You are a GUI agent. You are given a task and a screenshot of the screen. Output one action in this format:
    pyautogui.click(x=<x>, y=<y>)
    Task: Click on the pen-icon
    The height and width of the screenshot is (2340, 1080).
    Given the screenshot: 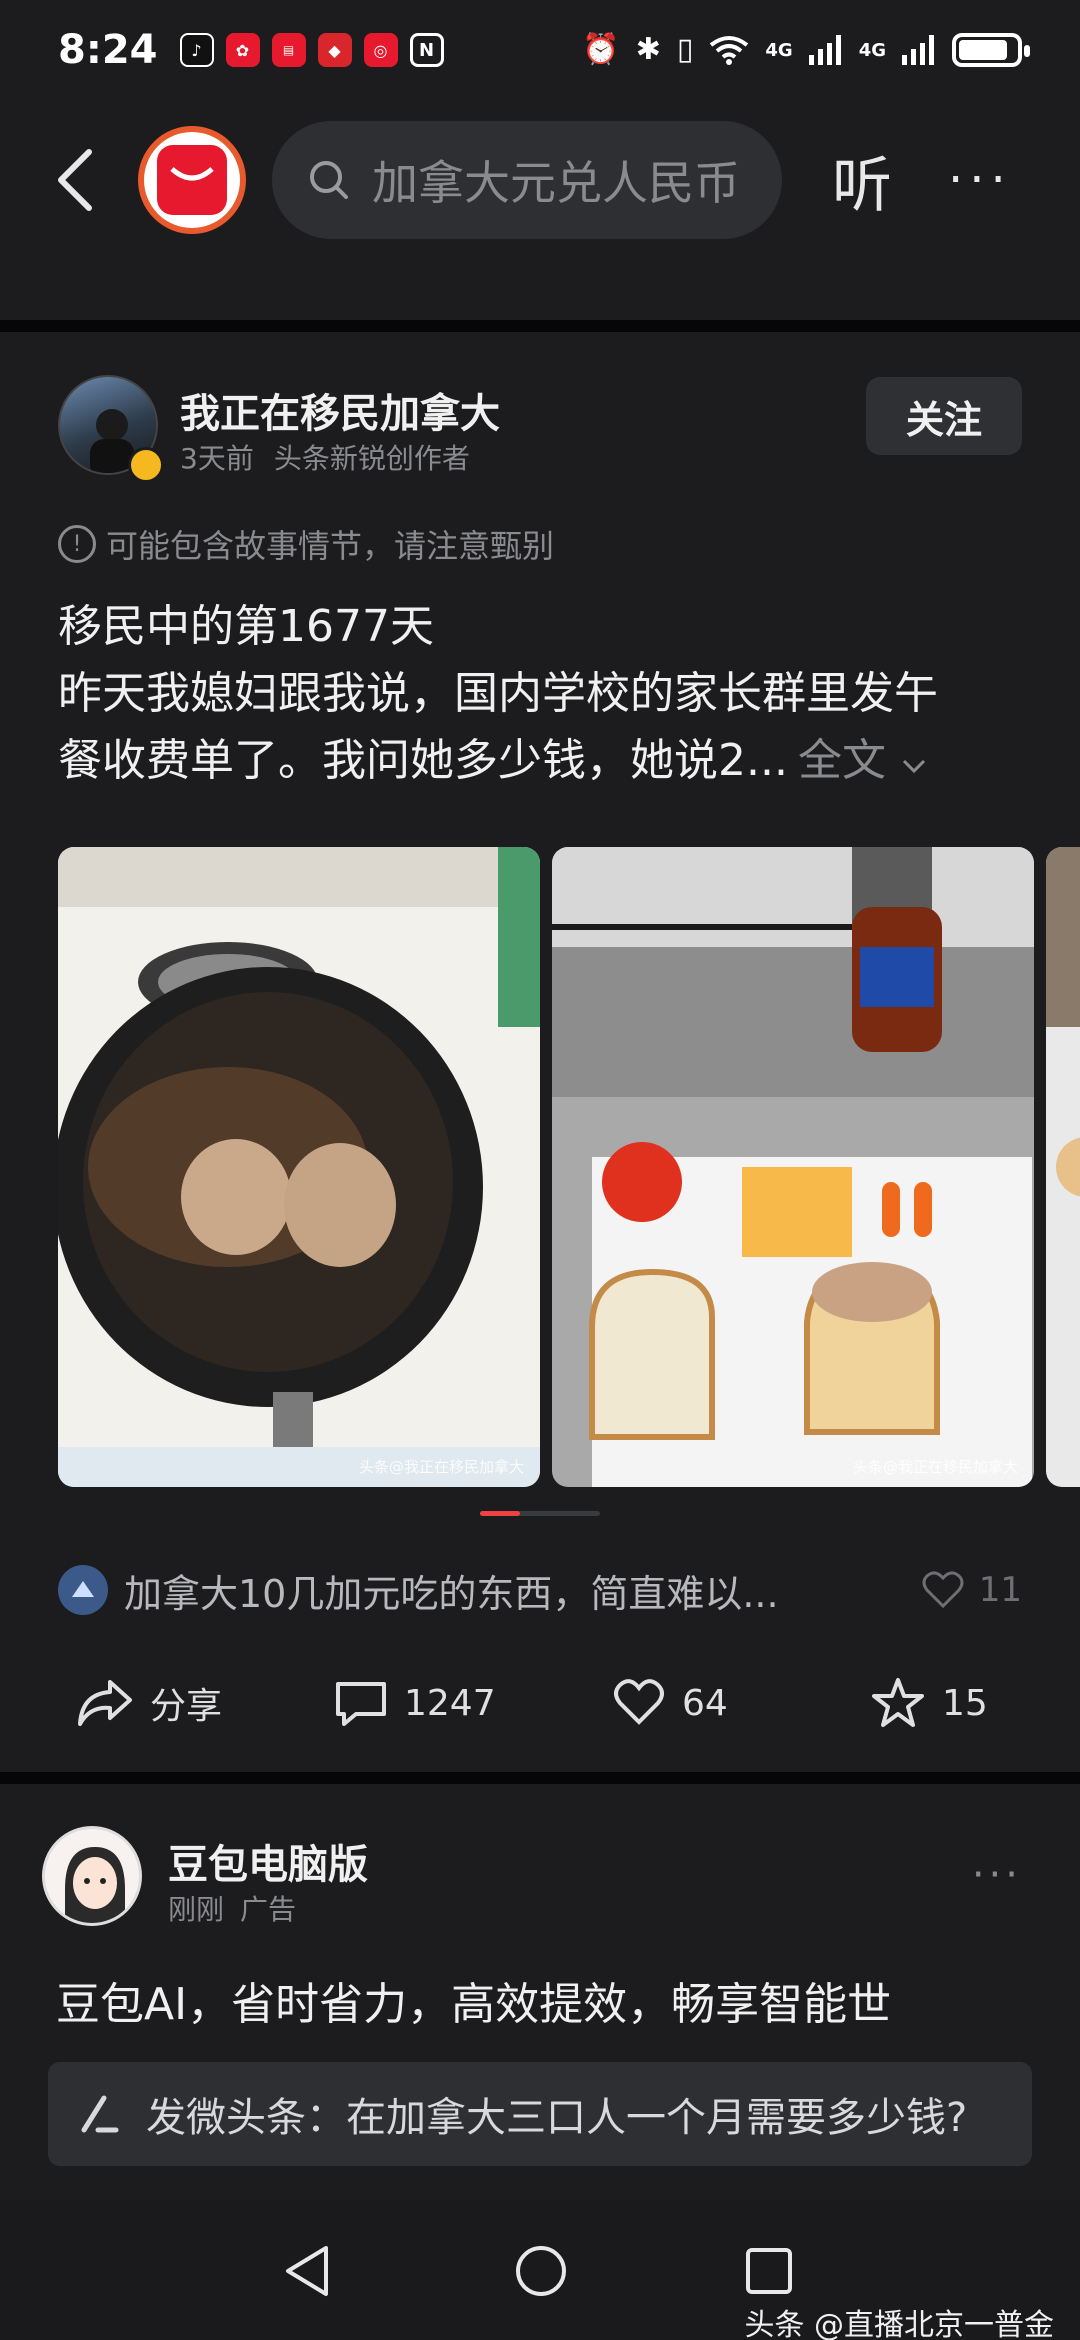 What is the action you would take?
    pyautogui.click(x=100, y=2114)
    